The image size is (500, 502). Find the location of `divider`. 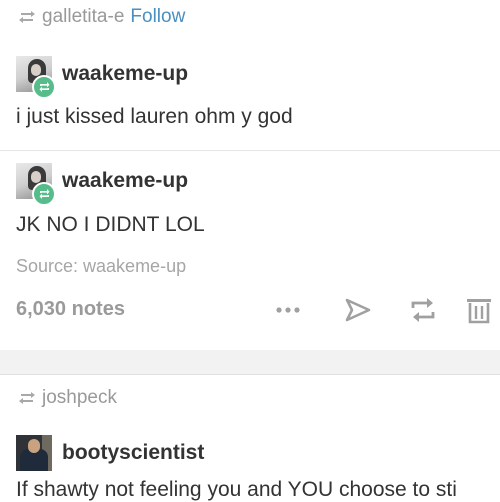

divider is located at coordinates (250, 150).